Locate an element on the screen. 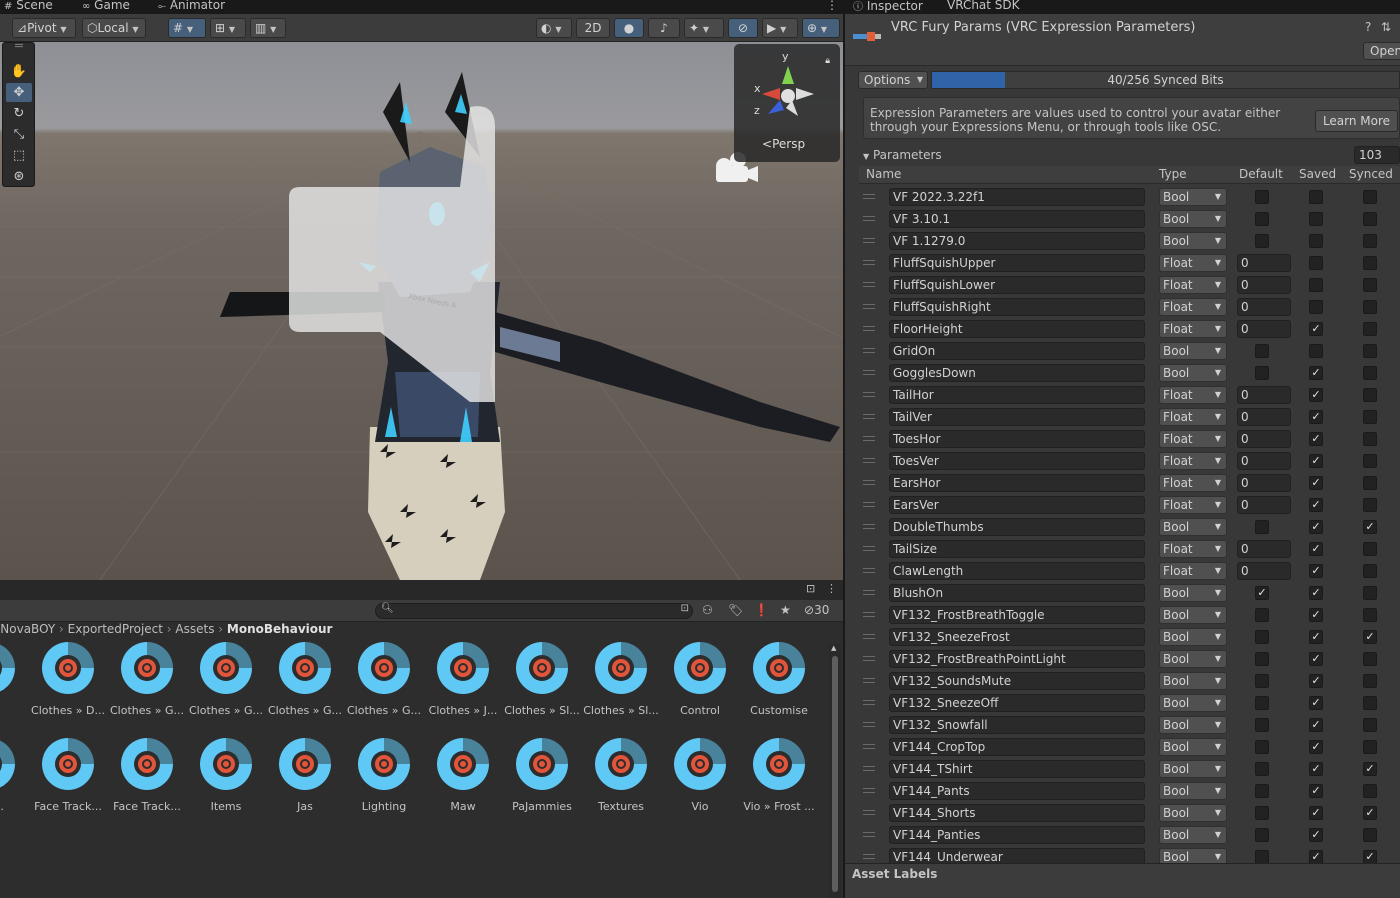 The image size is (1400, 898). parameter-name-field: FluffSquishLower is located at coordinates (1017, 285).